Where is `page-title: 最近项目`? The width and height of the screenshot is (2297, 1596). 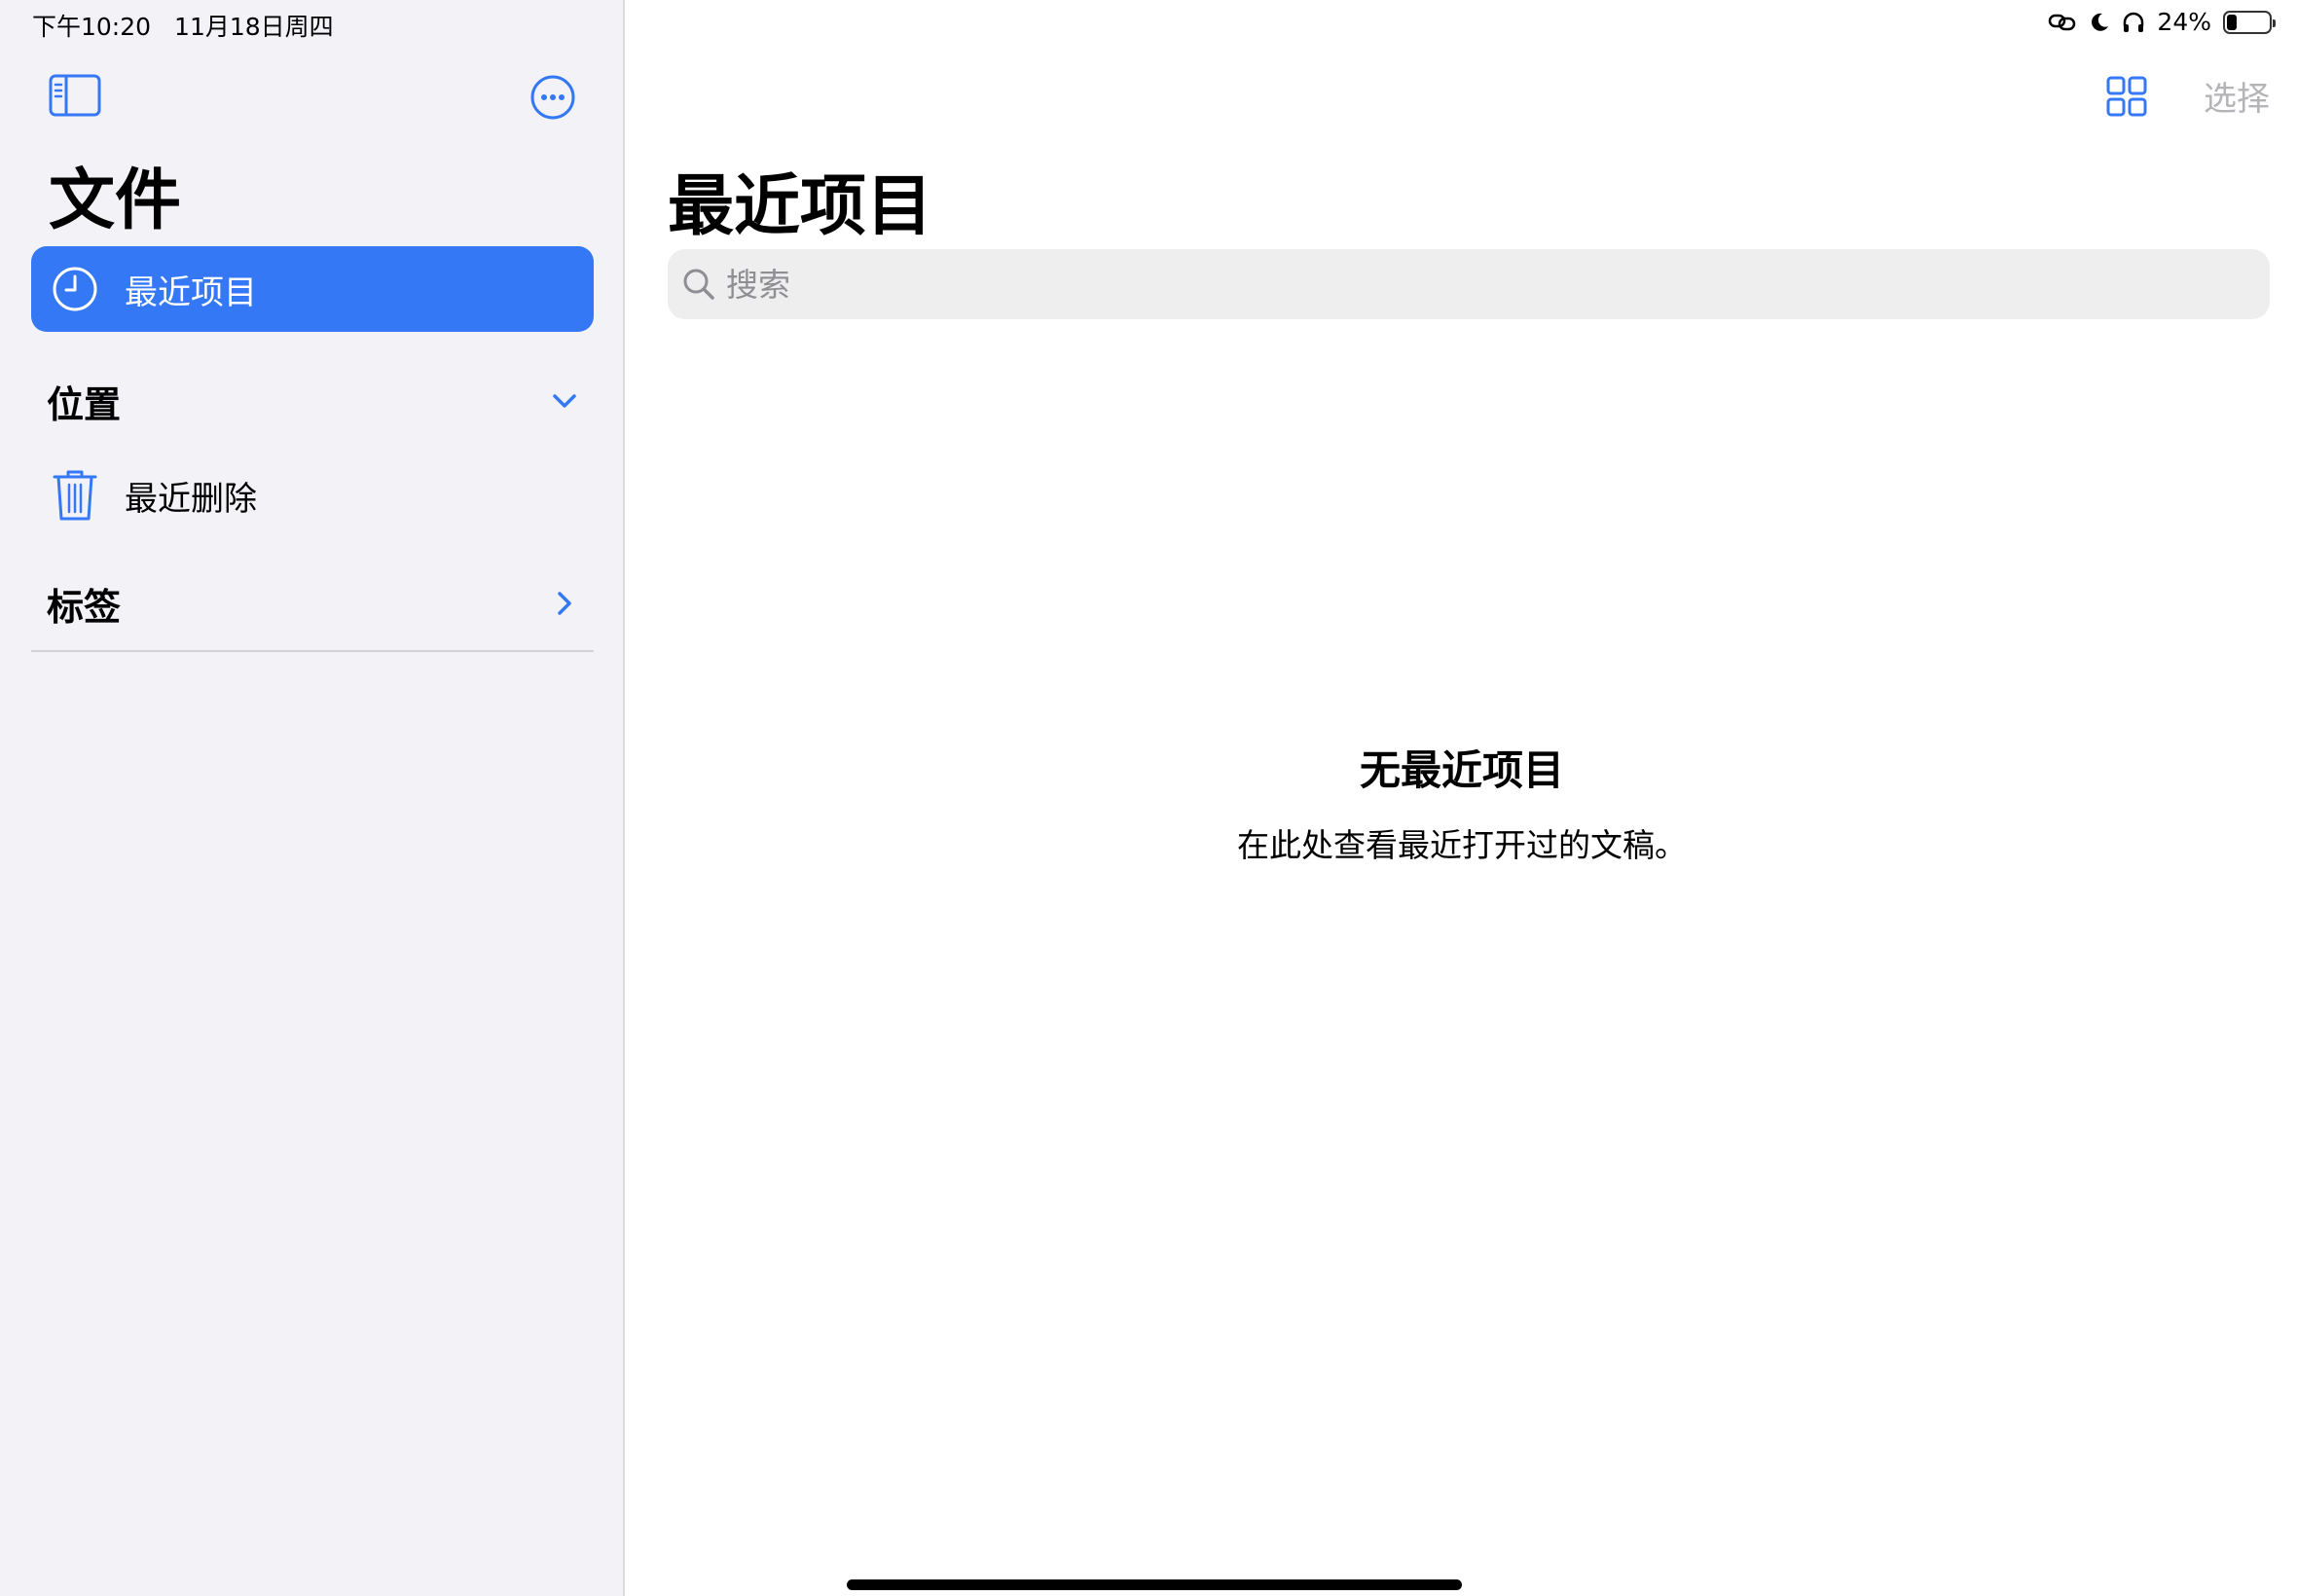 page-title: 最近项目 is located at coordinates (800, 206).